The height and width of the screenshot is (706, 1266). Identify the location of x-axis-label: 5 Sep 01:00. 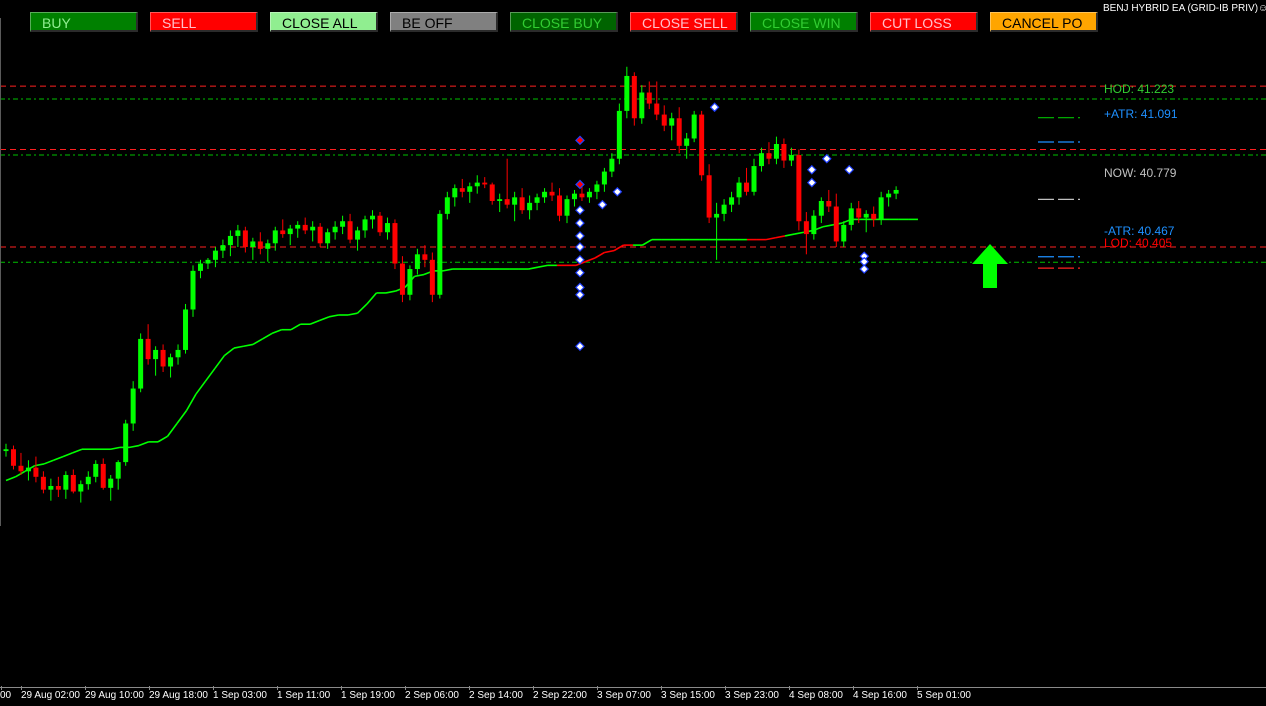
(944, 695).